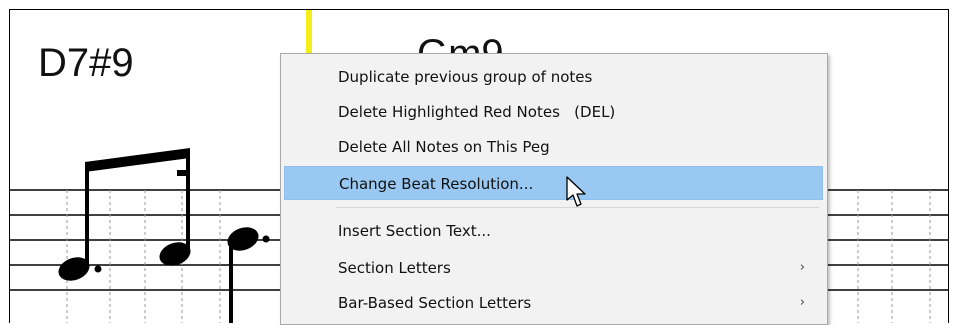  What do you see at coordinates (86, 63) in the screenshot?
I see `chord-symbol: D7#9` at bounding box center [86, 63].